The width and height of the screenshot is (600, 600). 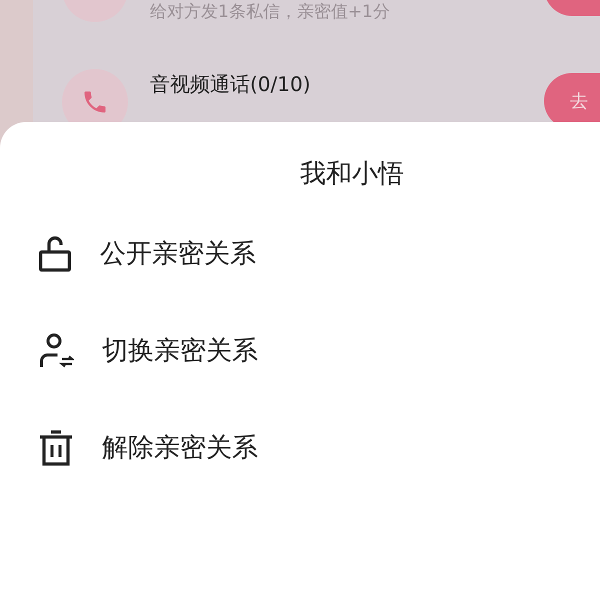 What do you see at coordinates (180, 447) in the screenshot?
I see `menu-item: 解除亲密关系` at bounding box center [180, 447].